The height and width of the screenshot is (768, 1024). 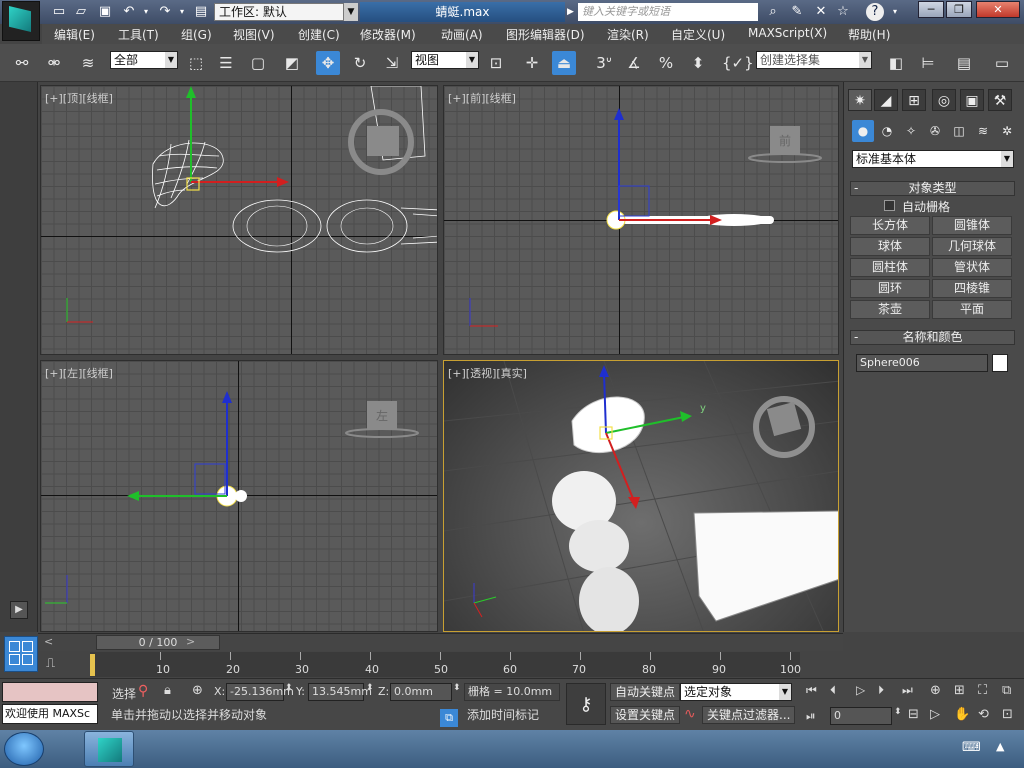 What do you see at coordinates (890, 246) in the screenshot?
I see `sphere-button: 球体` at bounding box center [890, 246].